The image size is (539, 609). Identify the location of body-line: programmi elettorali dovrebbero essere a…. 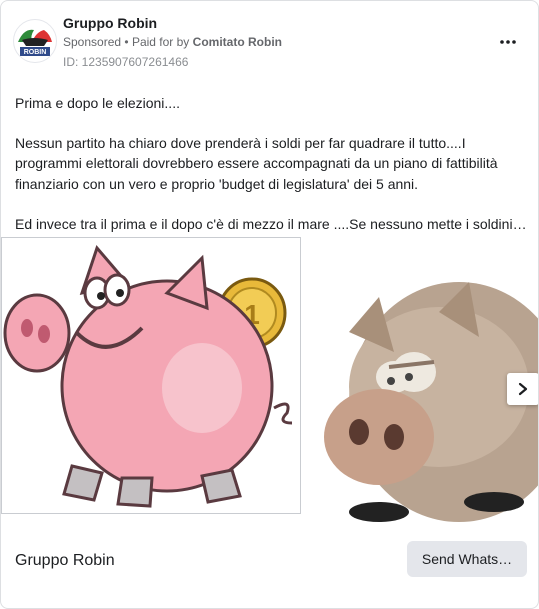
(256, 163).